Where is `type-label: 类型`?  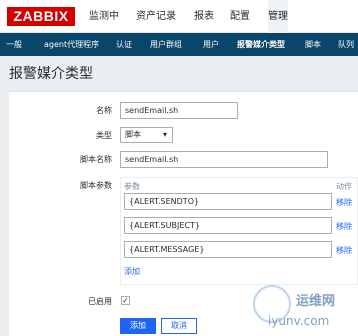 type-label: 类型 is located at coordinates (104, 135).